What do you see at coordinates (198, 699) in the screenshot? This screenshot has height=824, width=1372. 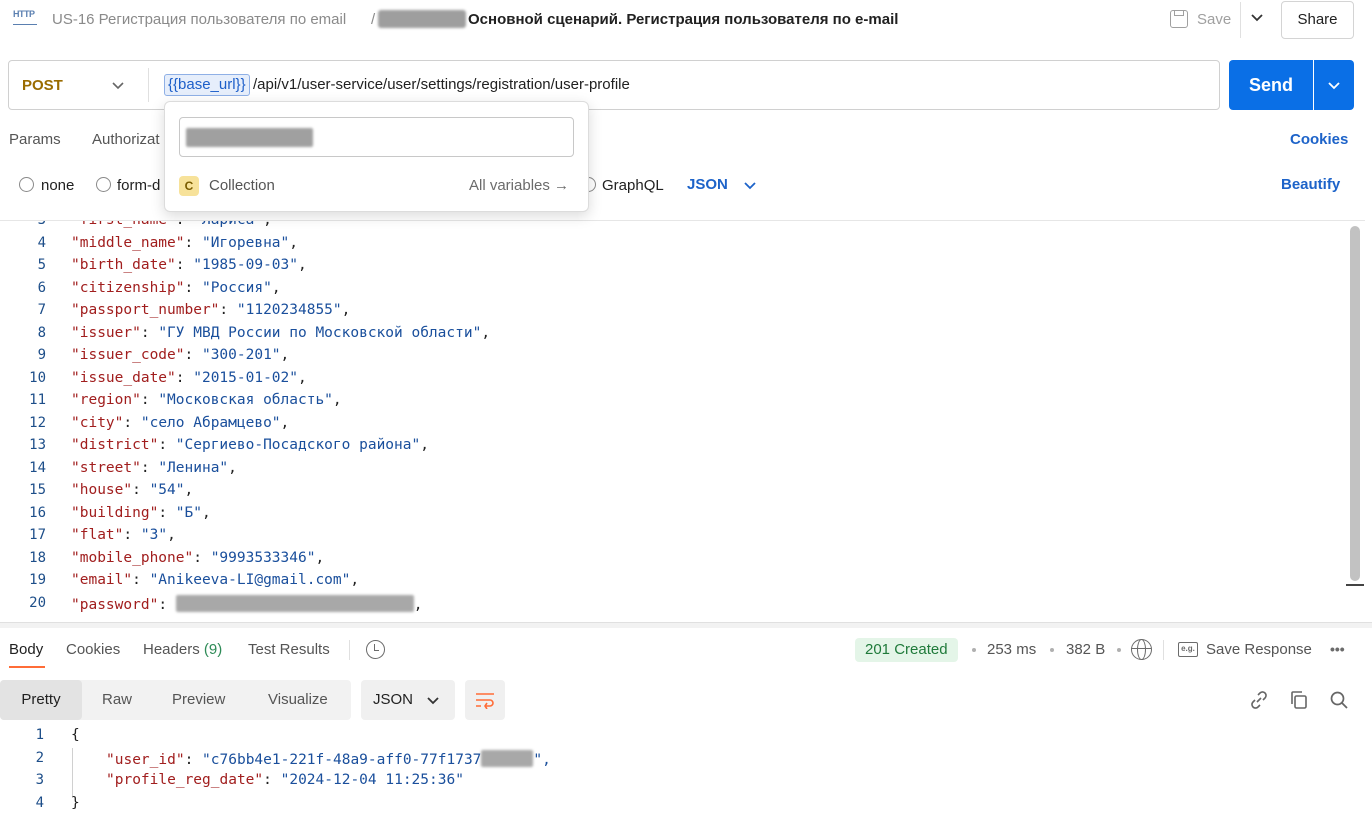 I see `view-preview-button: Preview` at bounding box center [198, 699].